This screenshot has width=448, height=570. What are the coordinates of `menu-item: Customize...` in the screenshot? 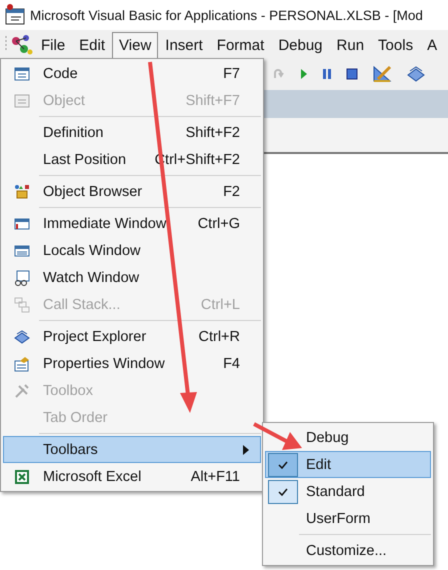 It's located at (348, 550).